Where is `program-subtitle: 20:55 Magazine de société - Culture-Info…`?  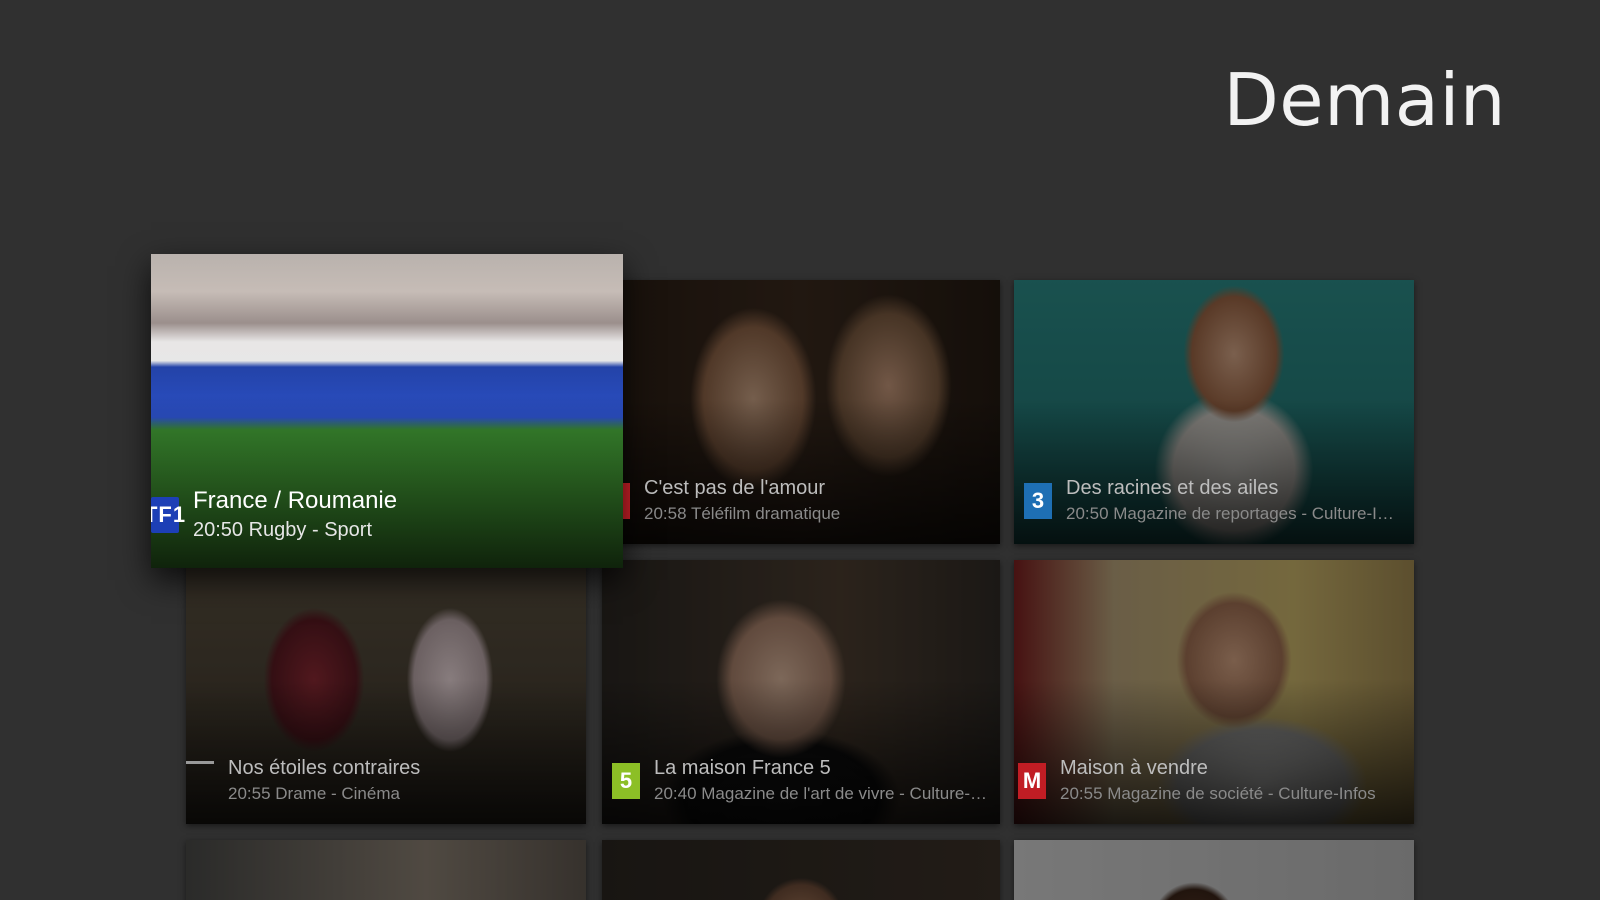 program-subtitle: 20:55 Magazine de société - Culture-Info… is located at coordinates (1218, 793).